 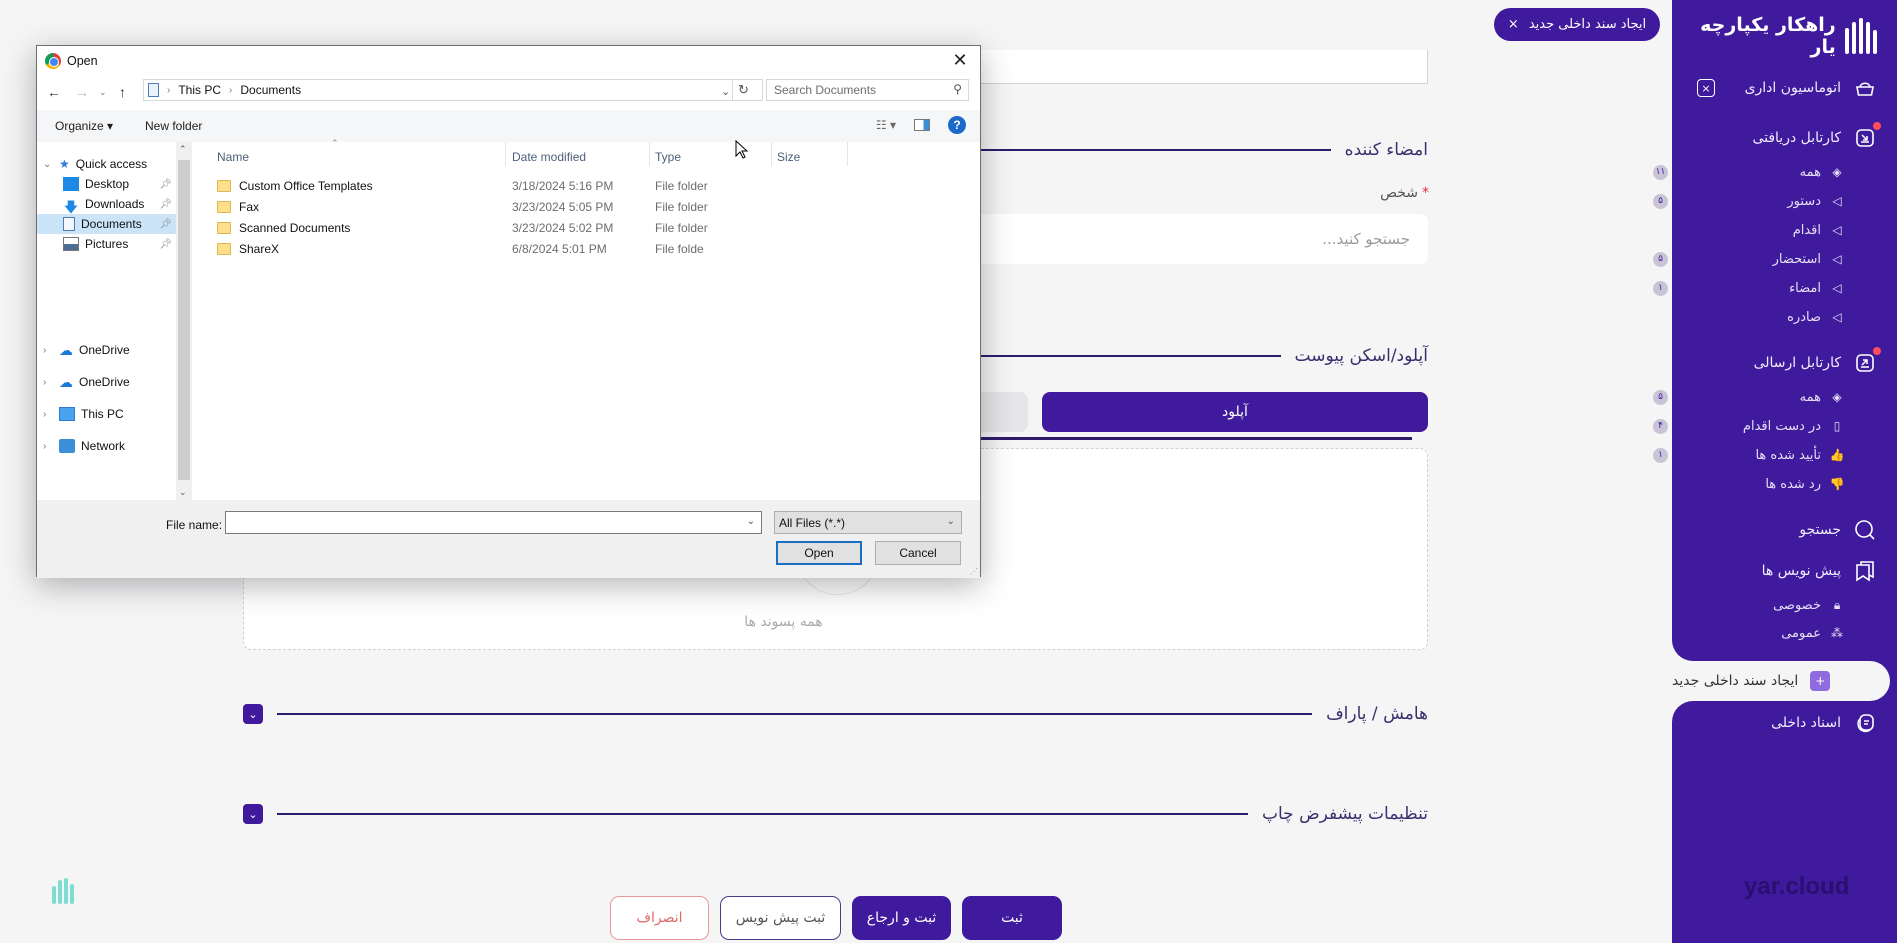 I want to click on close-icon: ✕, so click(x=960, y=60).